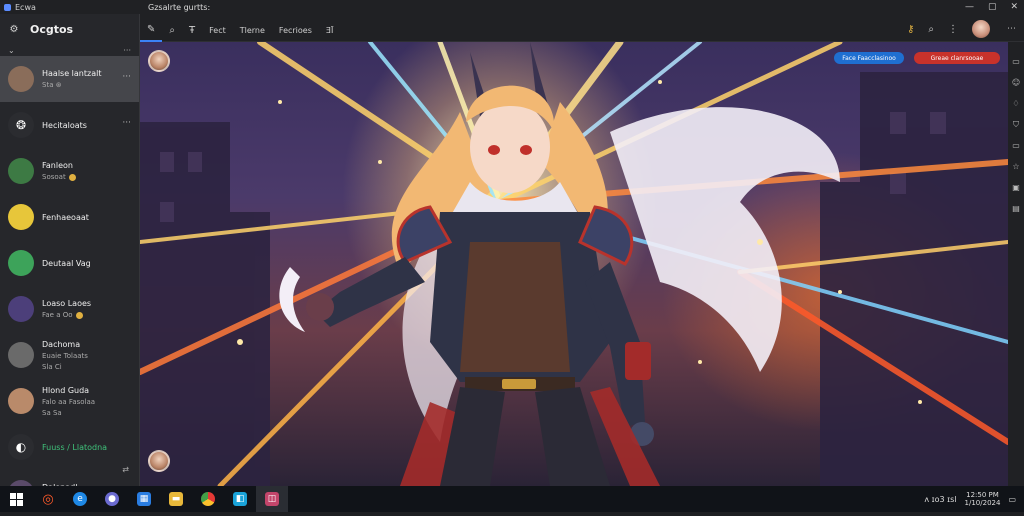  What do you see at coordinates (329, 30) in the screenshot?
I see `tab-ei: ƎĪ` at bounding box center [329, 30].